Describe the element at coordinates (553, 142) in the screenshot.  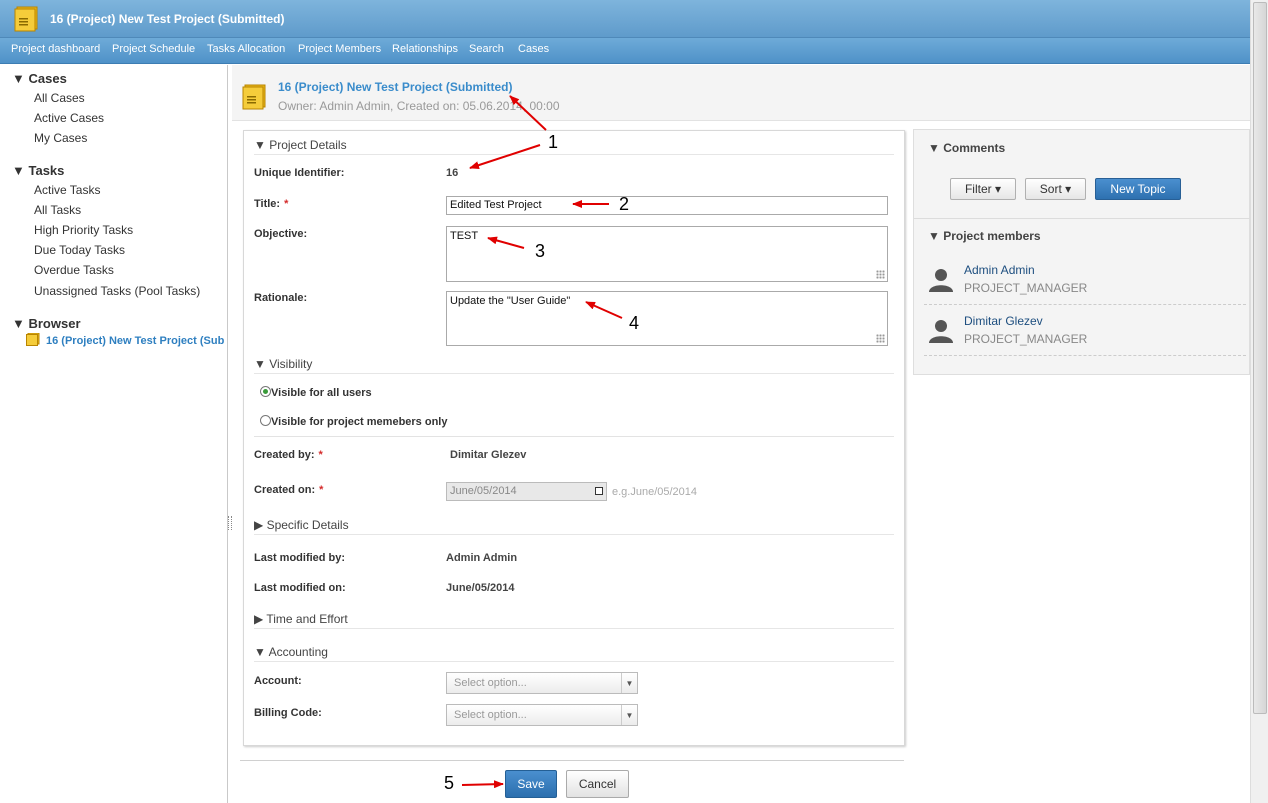
I see `annotation-number: 1` at that location.